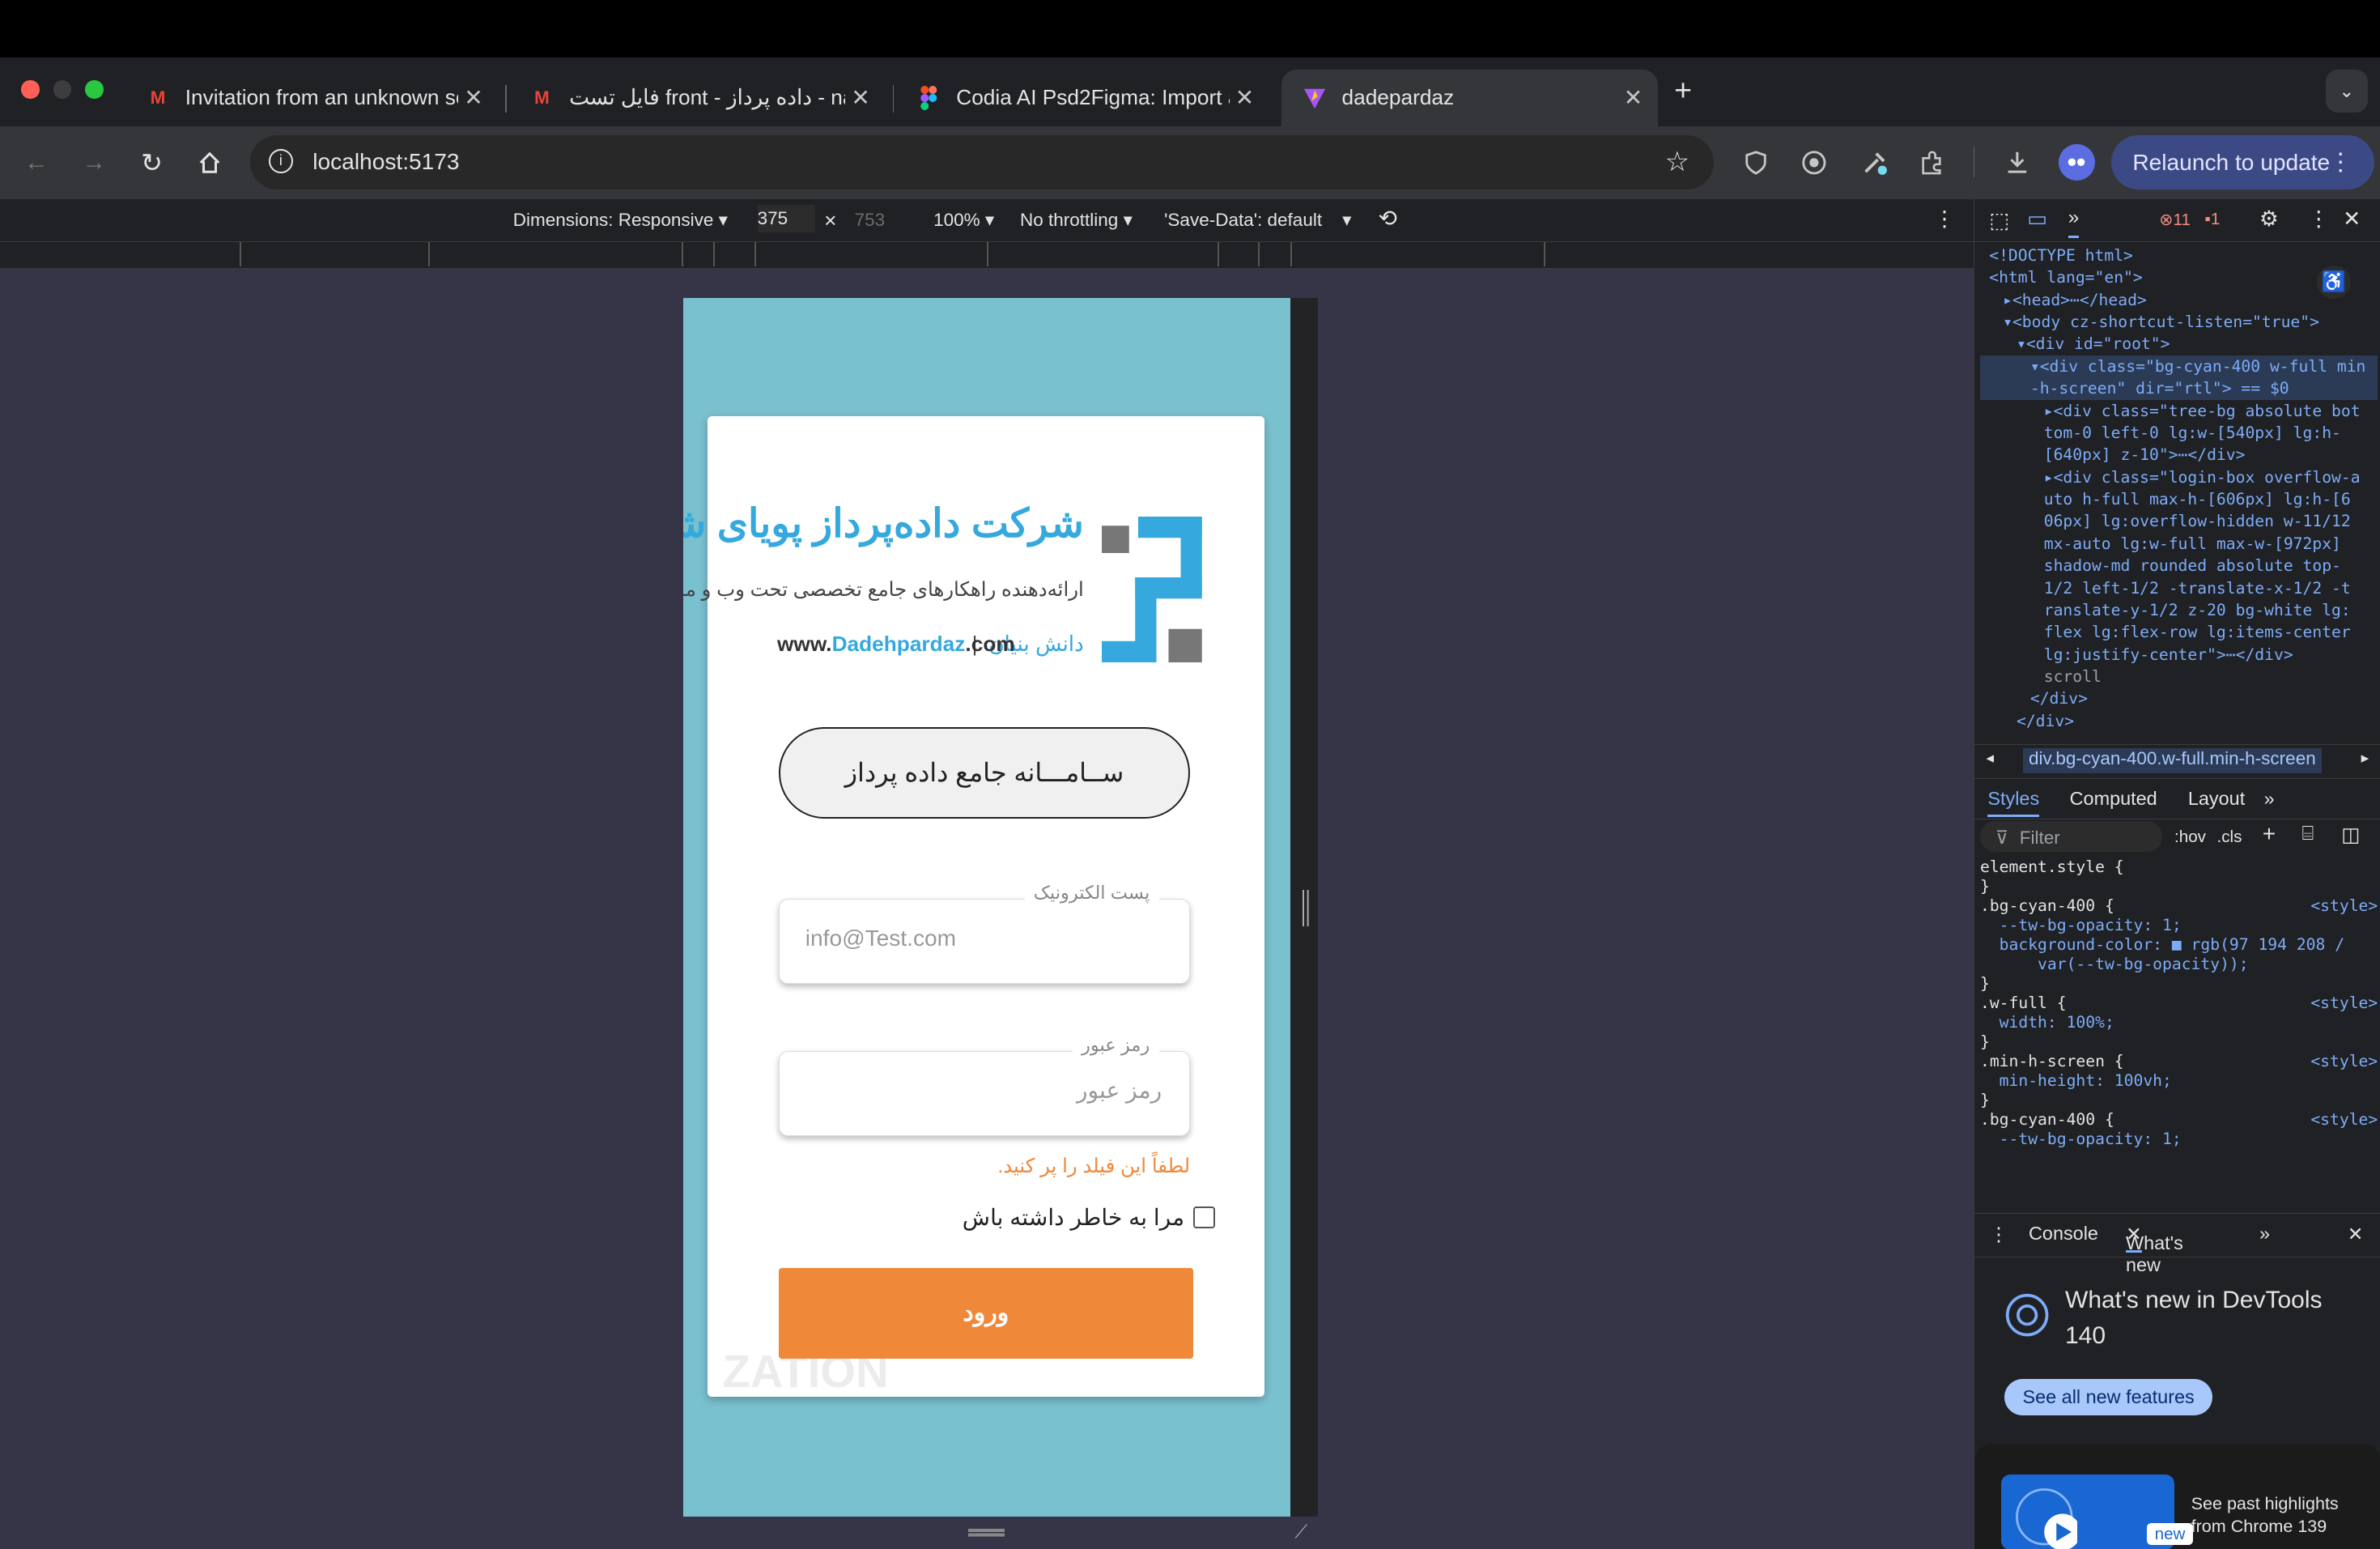 This screenshot has height=1549, width=2380. What do you see at coordinates (2269, 834) in the screenshot?
I see `new-rule-icon: +` at bounding box center [2269, 834].